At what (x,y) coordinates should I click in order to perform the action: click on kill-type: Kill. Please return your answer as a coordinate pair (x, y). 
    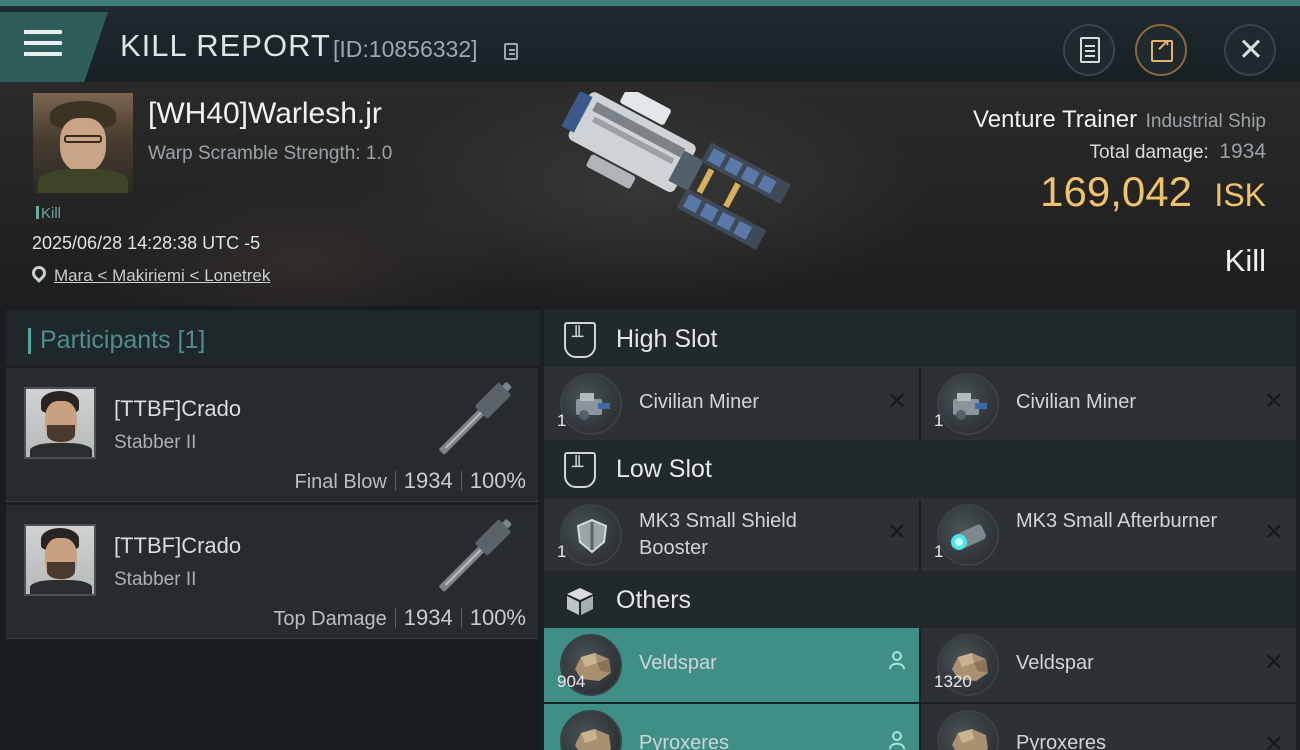
    Looking at the image, I should click on (1245, 260).